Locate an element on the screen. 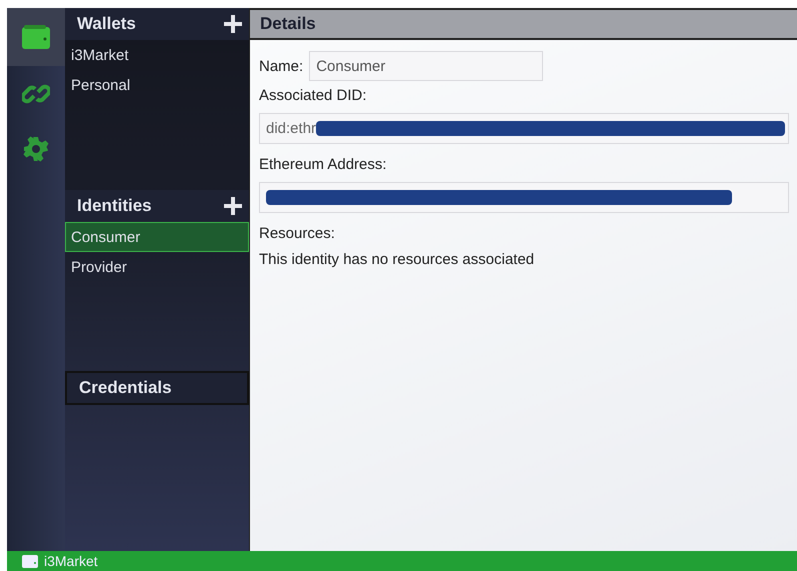  nav-button is located at coordinates (36, 37).